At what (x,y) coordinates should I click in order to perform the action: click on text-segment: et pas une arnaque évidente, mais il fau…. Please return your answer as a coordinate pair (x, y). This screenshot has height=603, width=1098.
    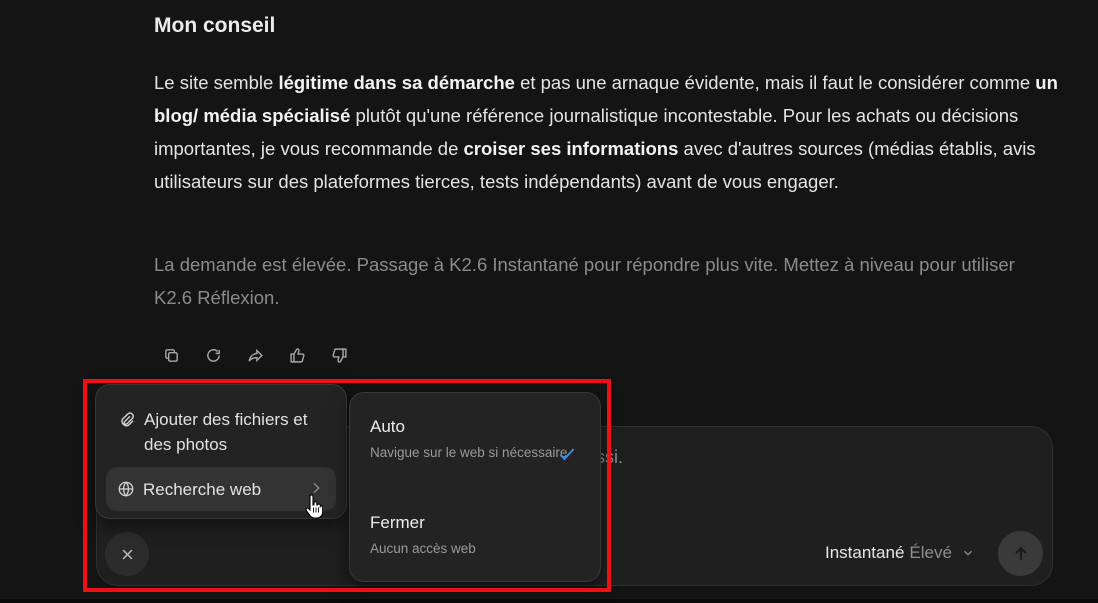
    Looking at the image, I should click on (775, 82).